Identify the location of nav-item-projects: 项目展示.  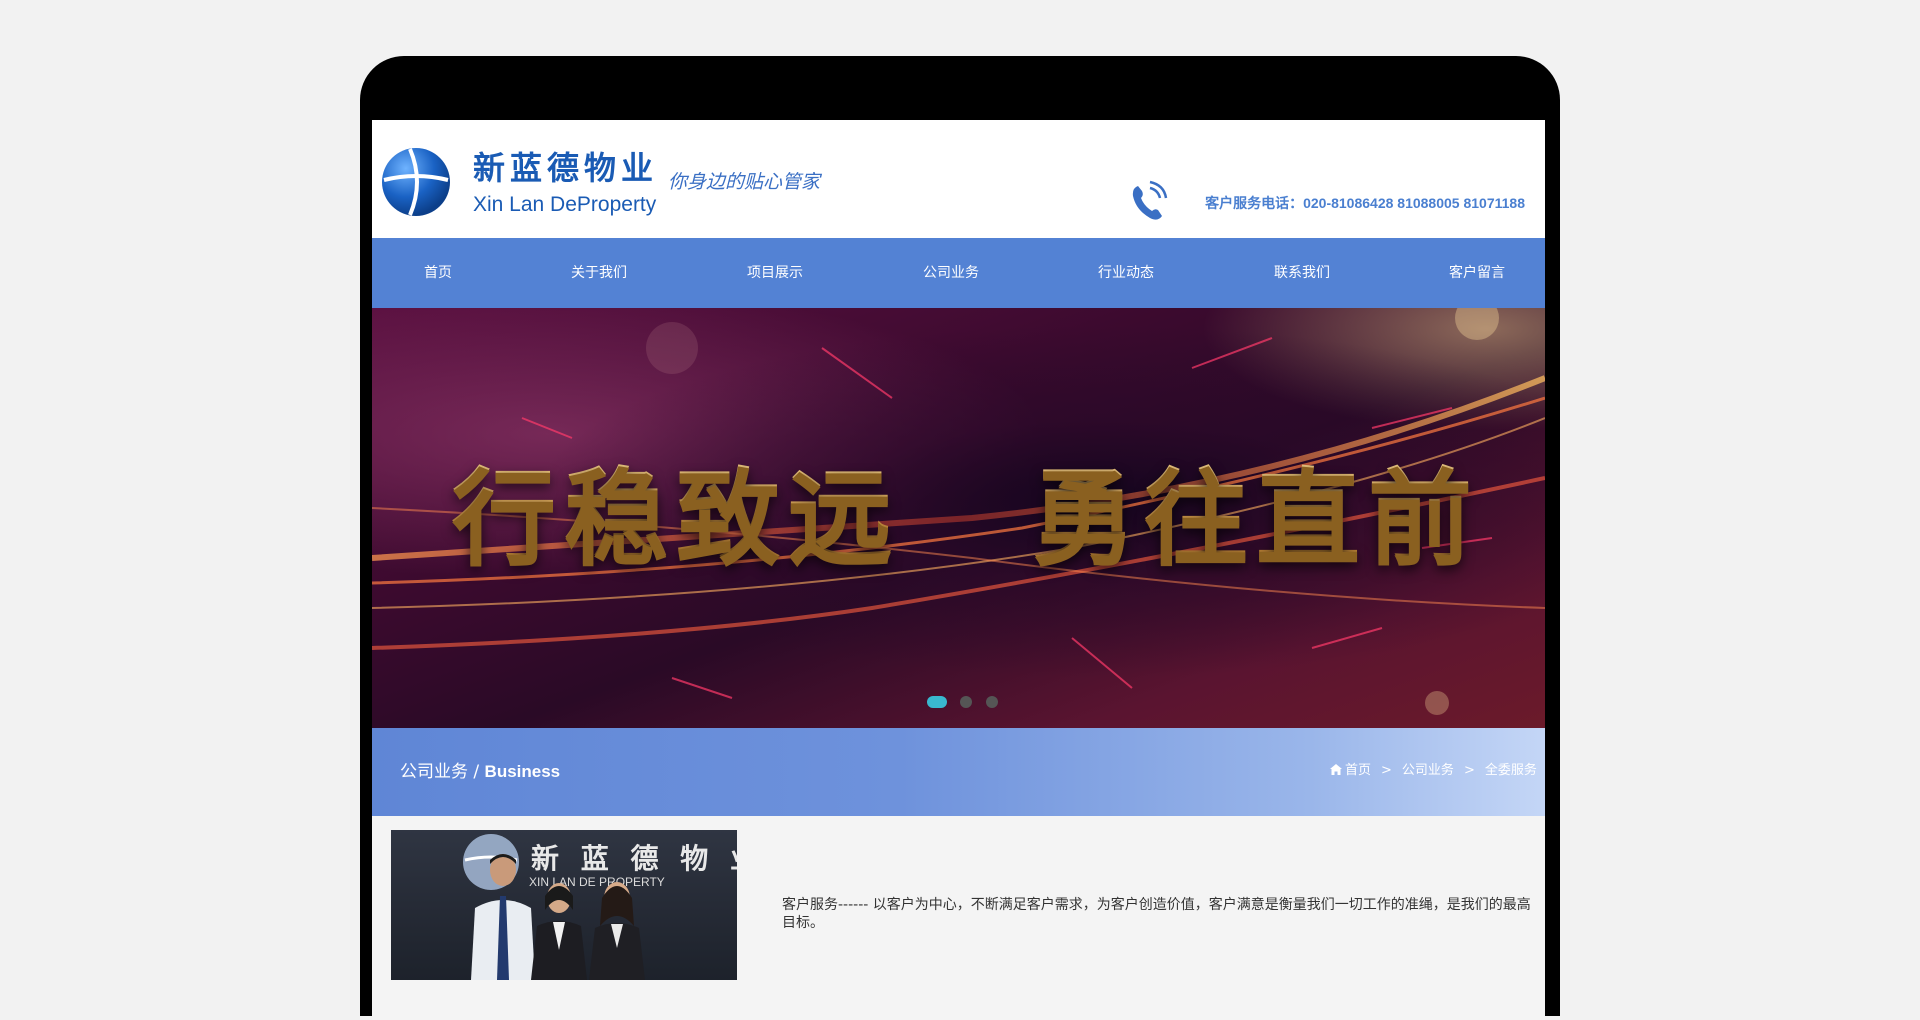
(775, 273).